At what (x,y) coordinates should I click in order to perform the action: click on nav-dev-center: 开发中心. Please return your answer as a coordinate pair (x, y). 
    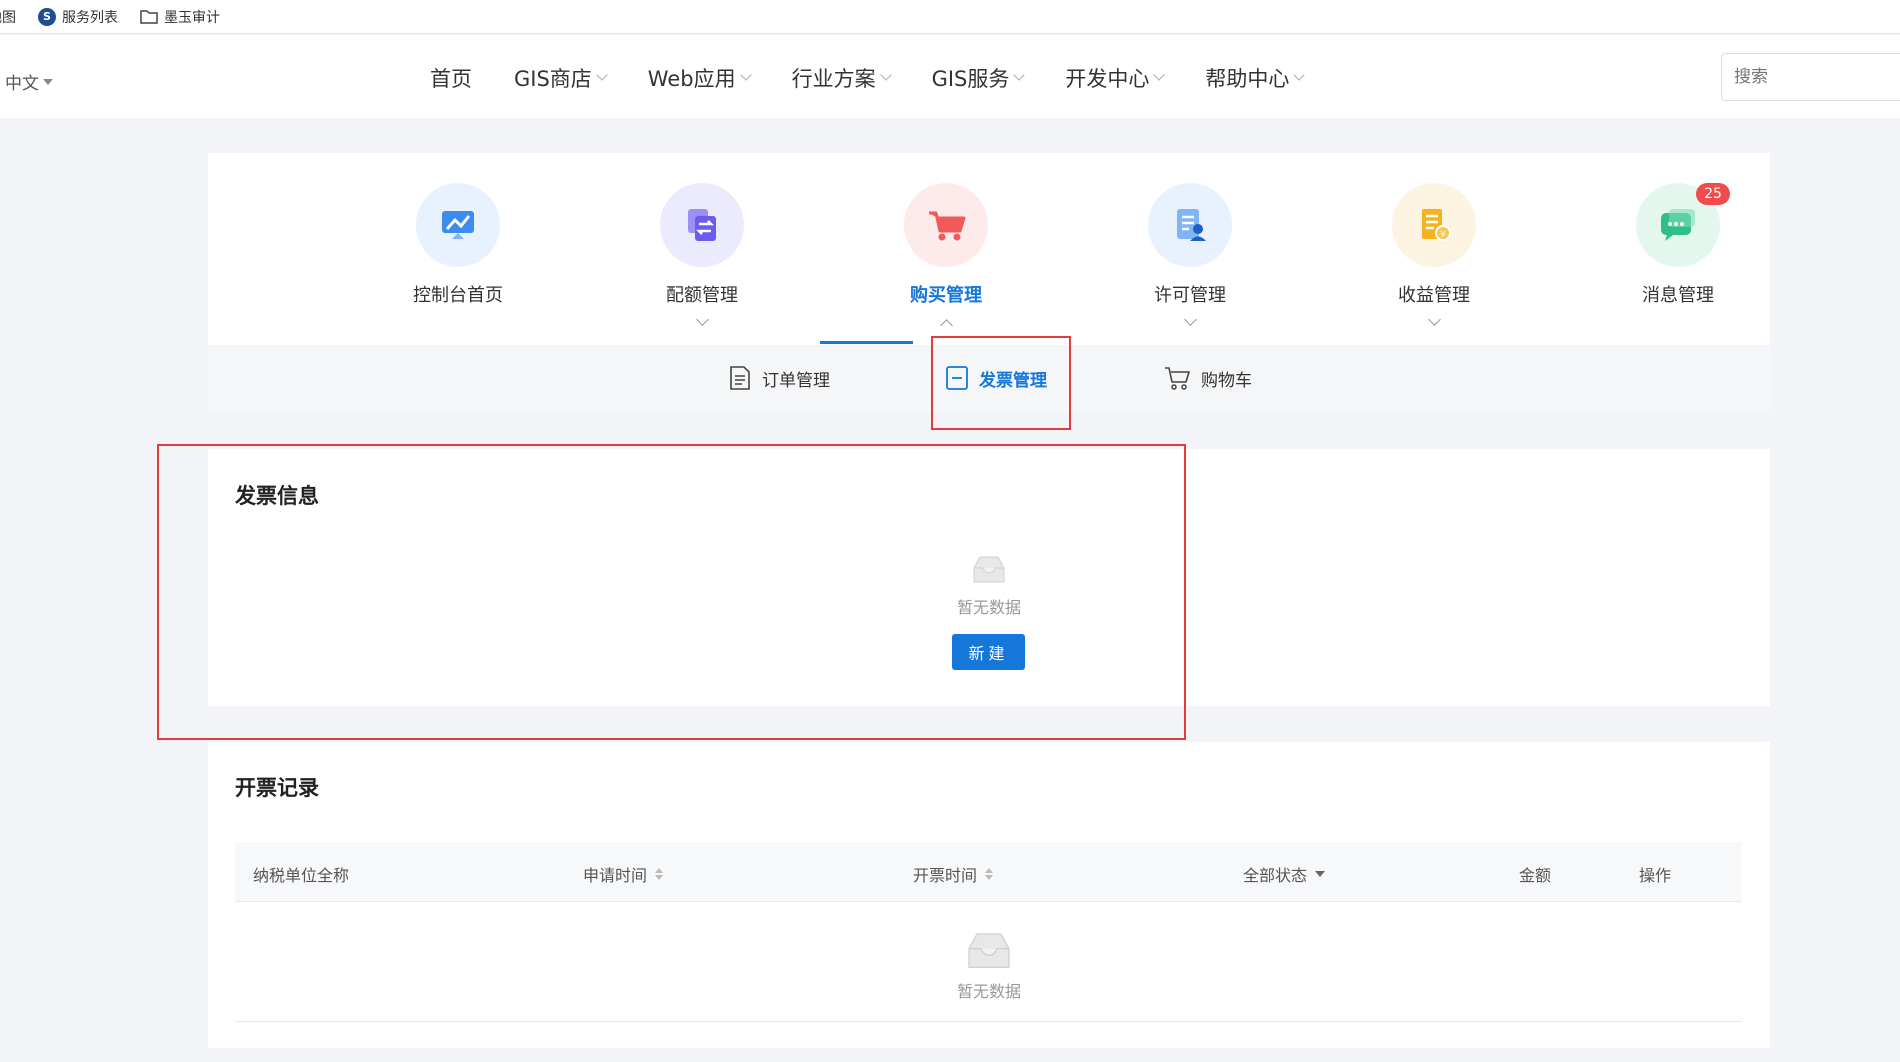
    Looking at the image, I should click on (1115, 78).